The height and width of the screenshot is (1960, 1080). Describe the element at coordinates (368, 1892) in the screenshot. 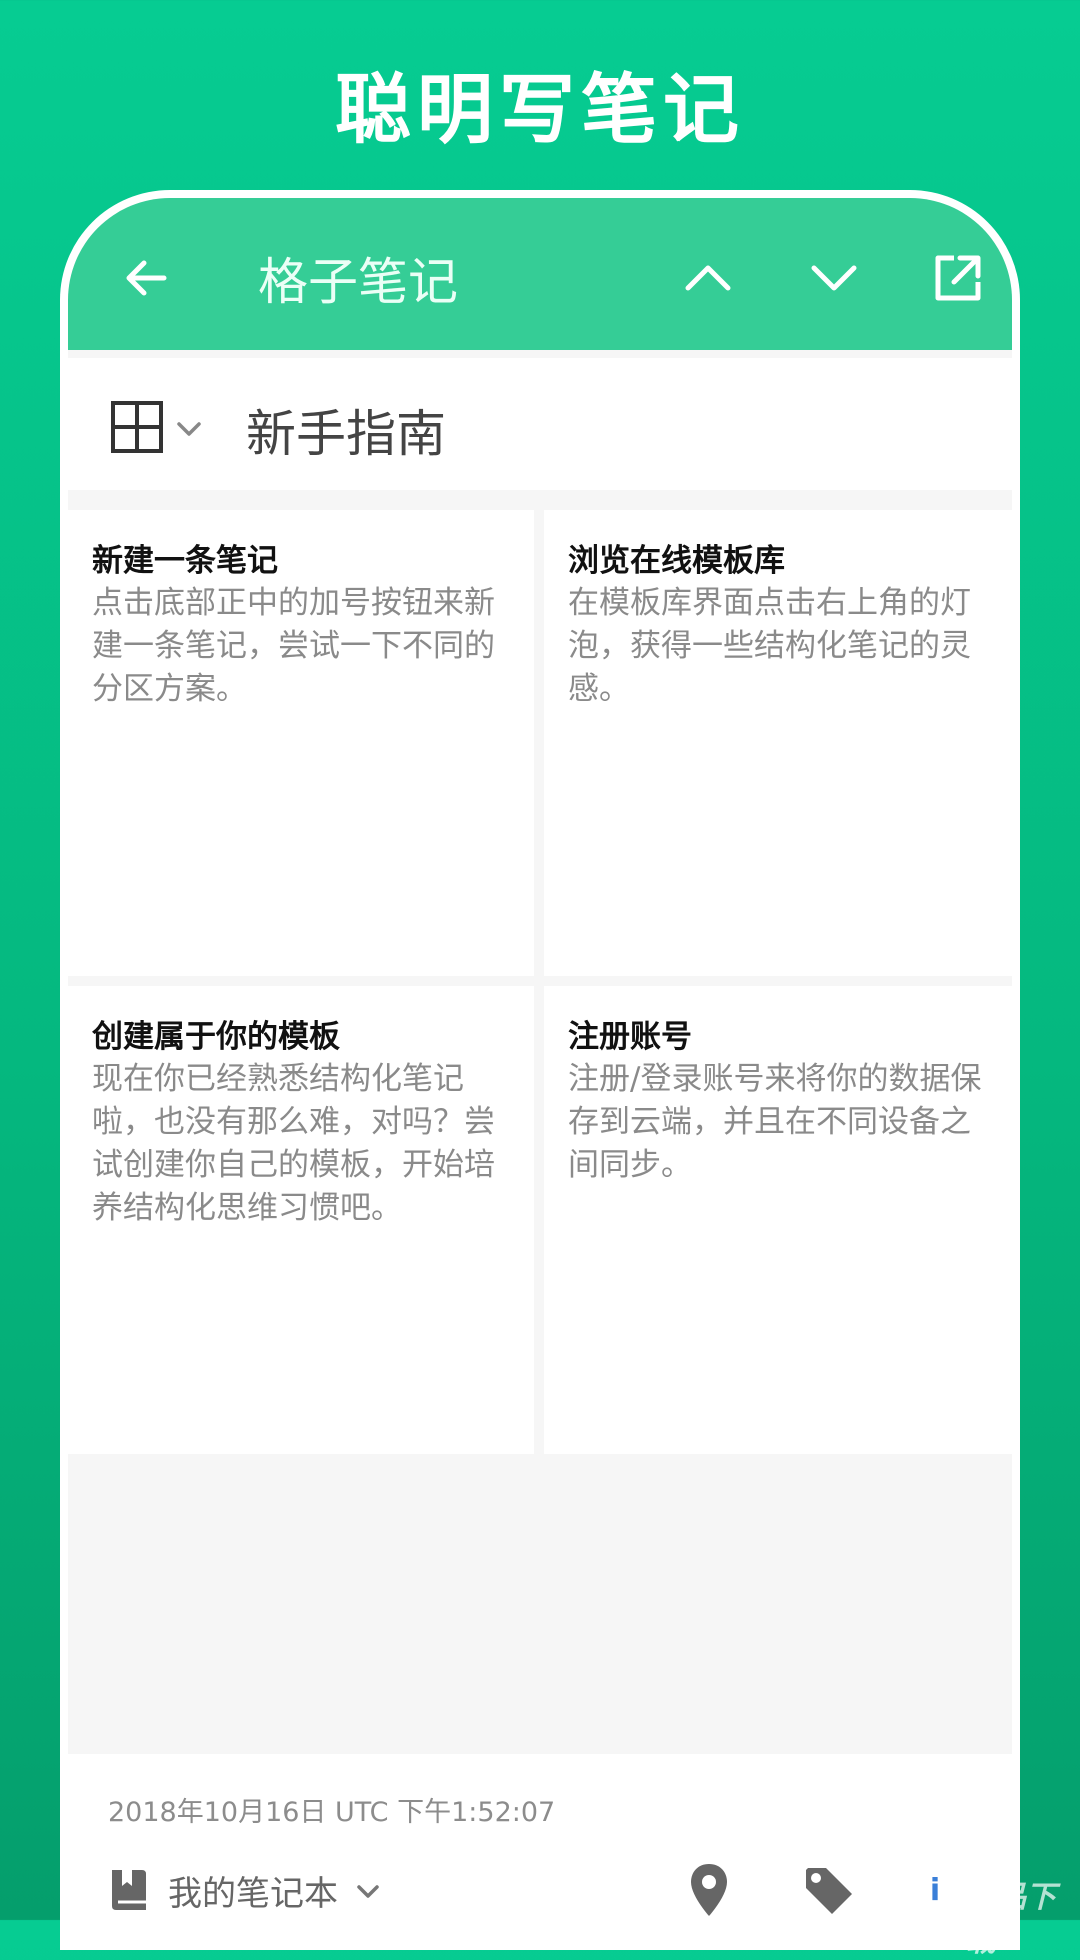

I see `notebook-chevron-icon` at that location.